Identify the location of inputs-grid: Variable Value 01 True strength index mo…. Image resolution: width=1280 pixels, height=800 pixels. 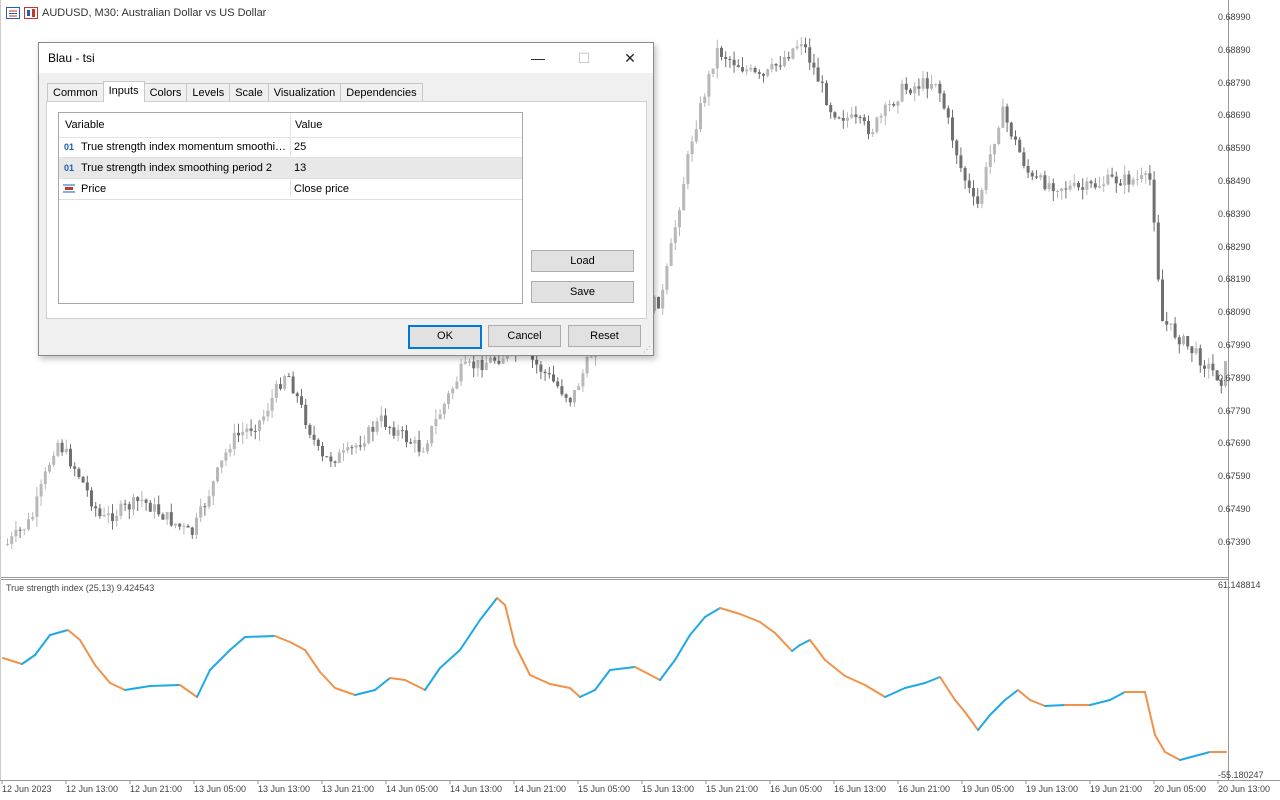
(290, 208).